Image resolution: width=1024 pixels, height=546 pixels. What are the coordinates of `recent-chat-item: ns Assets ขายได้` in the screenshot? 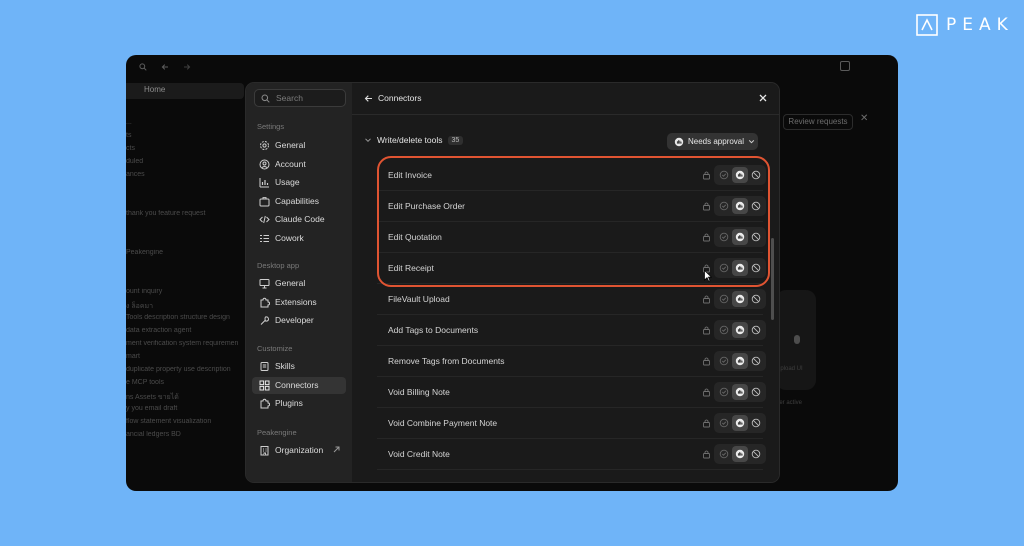 It's located at (186, 398).